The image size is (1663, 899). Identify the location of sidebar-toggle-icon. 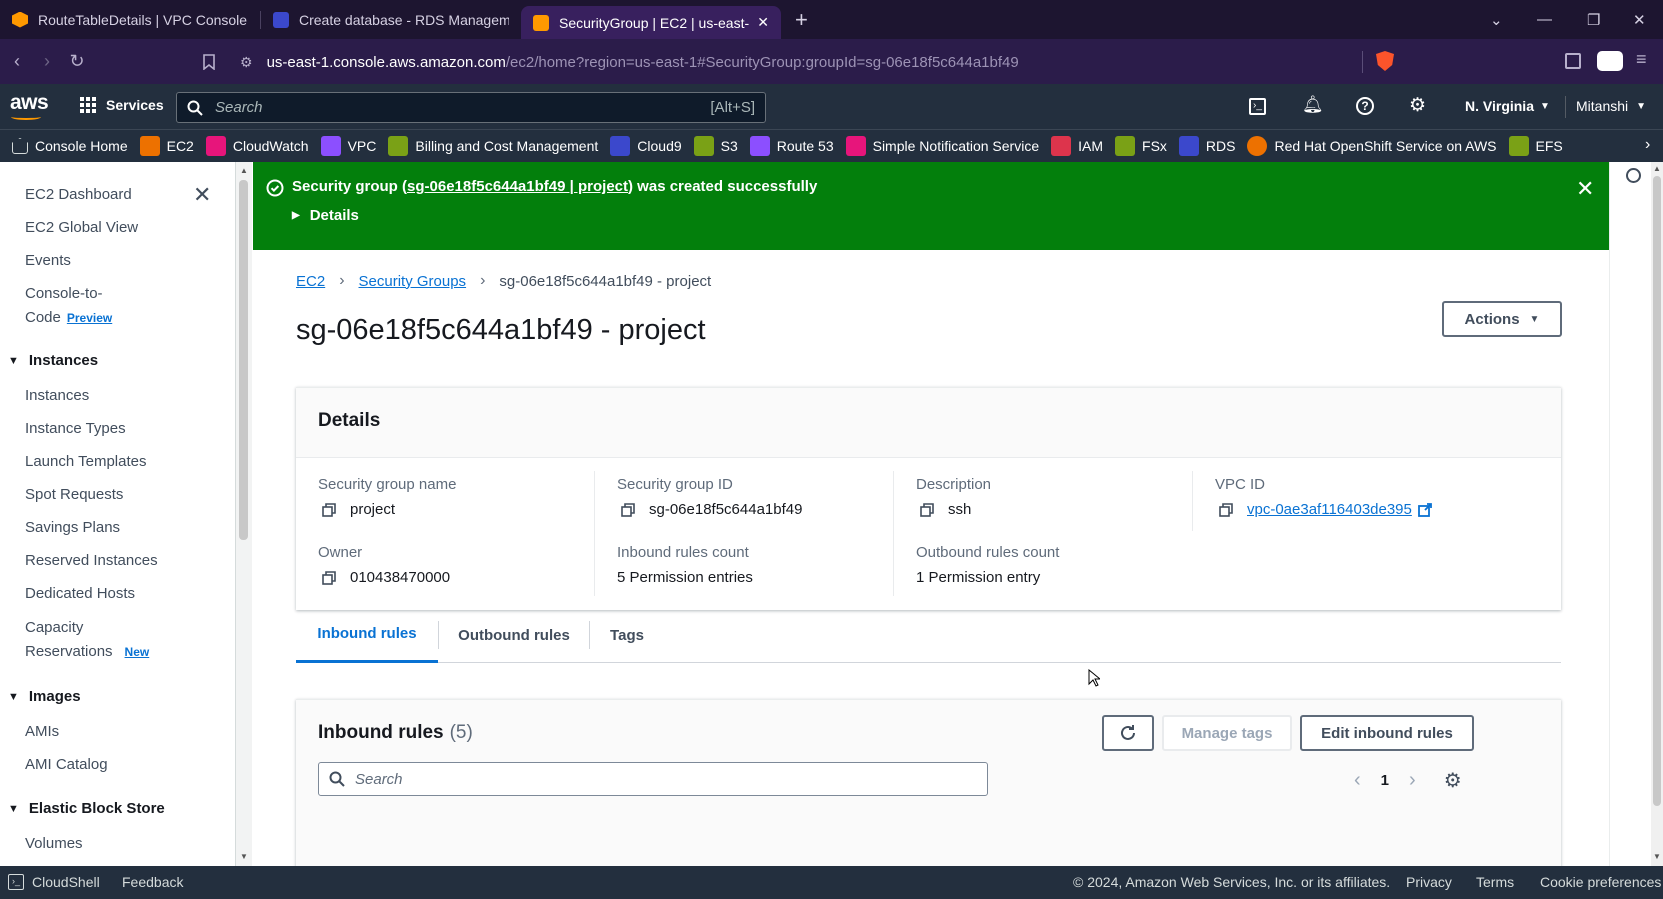
(1573, 61).